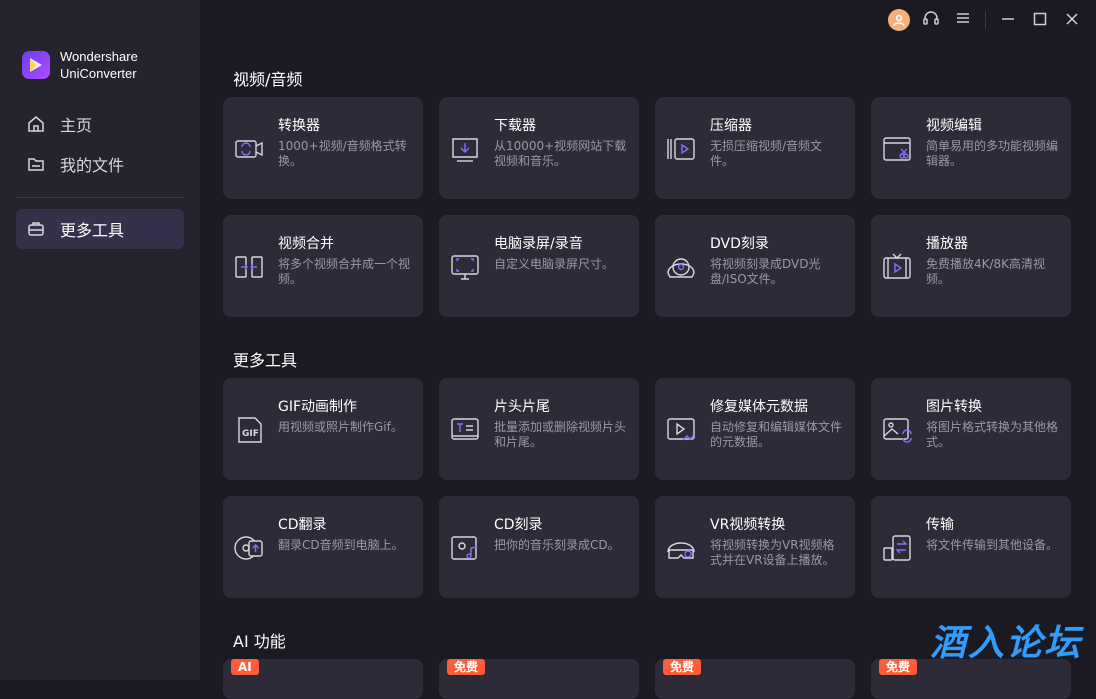 The image size is (1096, 699). What do you see at coordinates (36, 229) in the screenshot?
I see `toolbox-icon` at bounding box center [36, 229].